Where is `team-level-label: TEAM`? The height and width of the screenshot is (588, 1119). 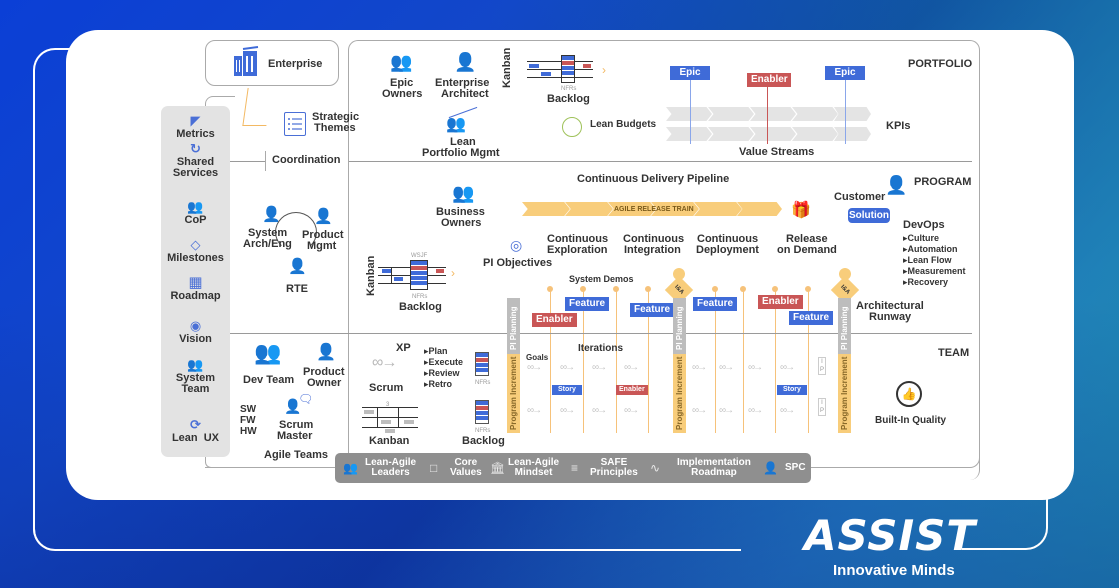
team-level-label: TEAM is located at coordinates (954, 353).